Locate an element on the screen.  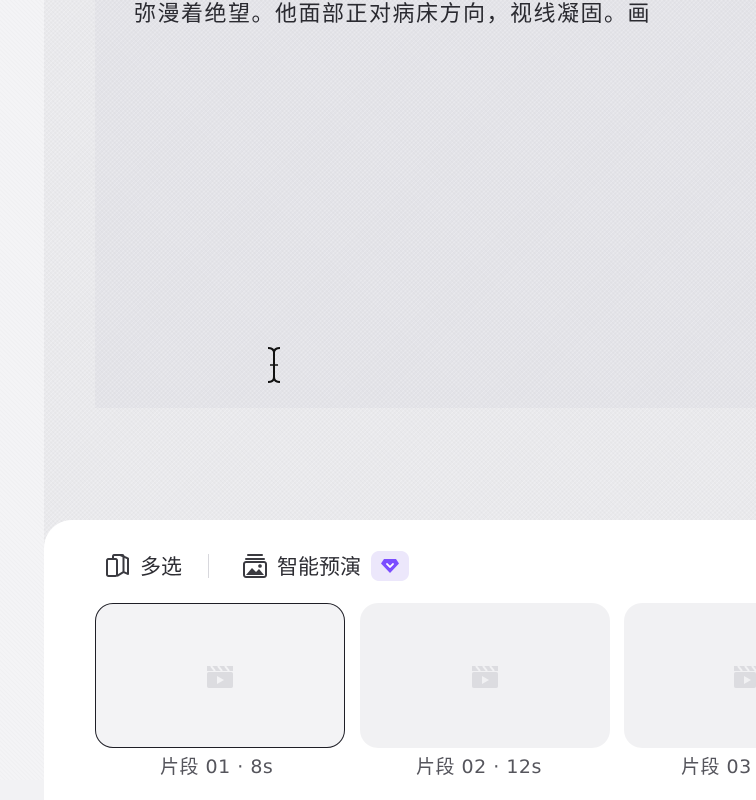
smart-preview-label: 智能预演 is located at coordinates (319, 567).